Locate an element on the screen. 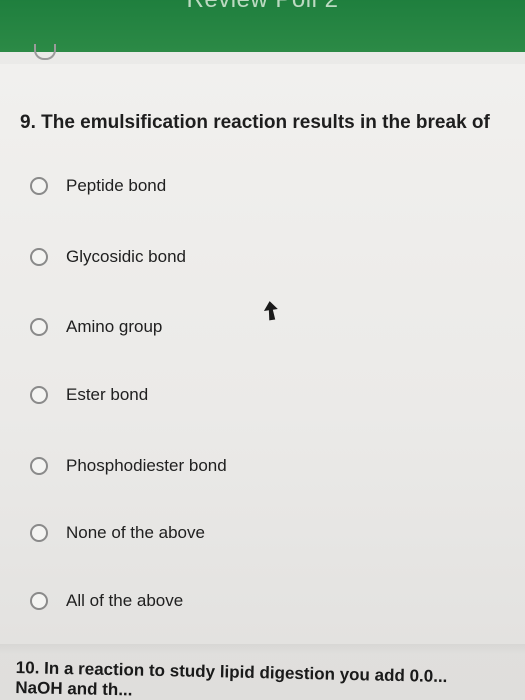 This screenshot has width=525, height=700. option-none-of-the-above: None of the above is located at coordinates (117, 533).